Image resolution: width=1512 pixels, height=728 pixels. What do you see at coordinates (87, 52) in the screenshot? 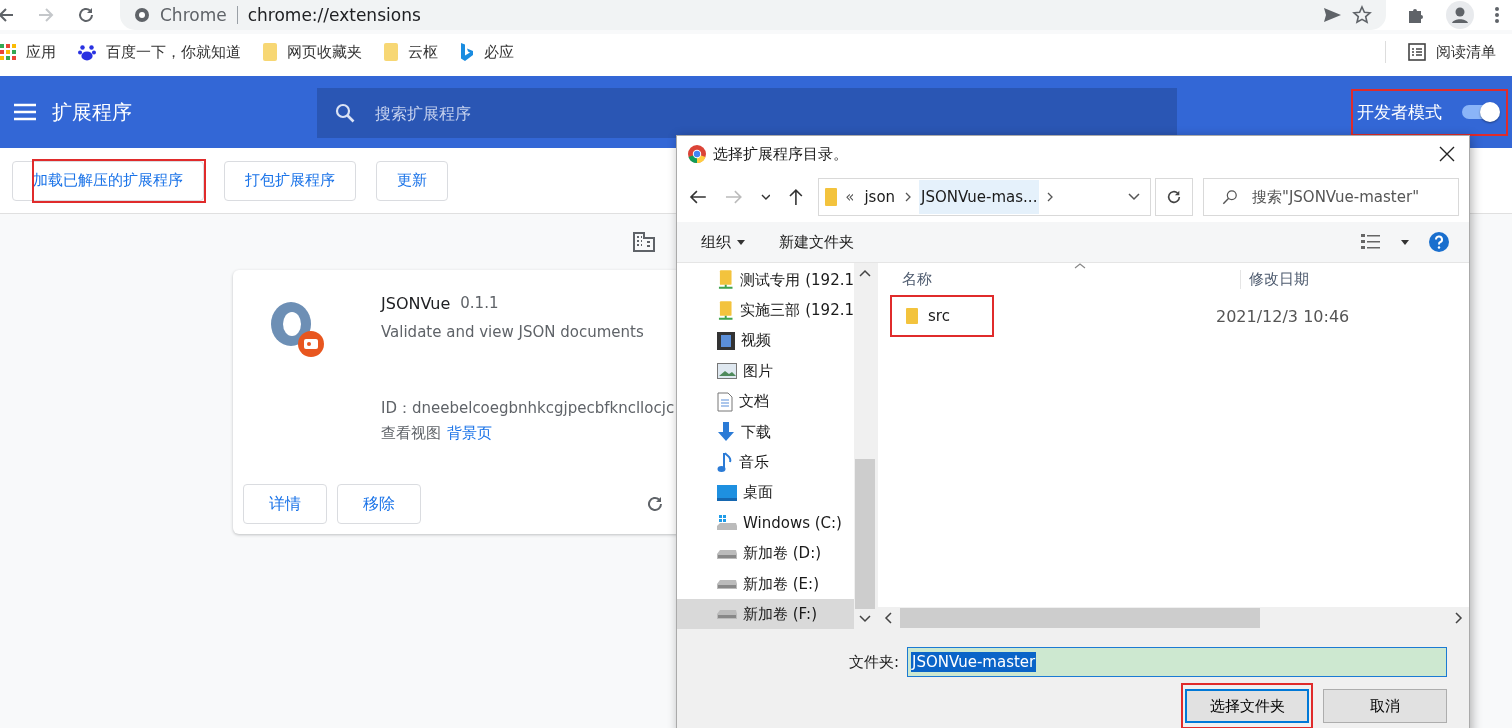
I see `paw-icon` at bounding box center [87, 52].